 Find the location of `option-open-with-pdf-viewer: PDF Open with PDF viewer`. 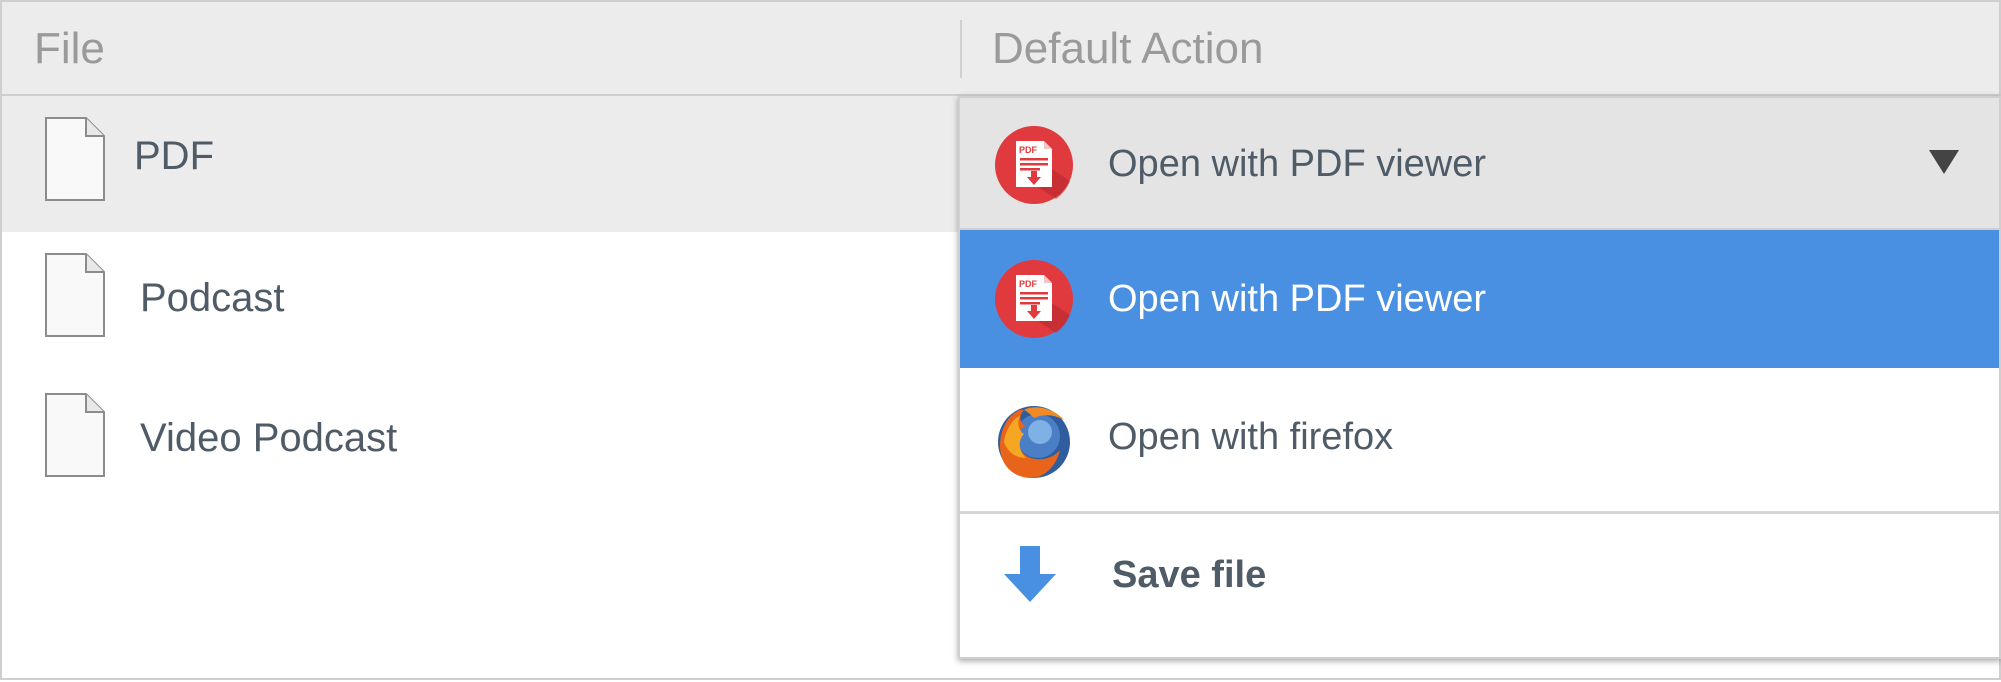

option-open-with-pdf-viewer: PDF Open with PDF viewer is located at coordinates (1479, 299).